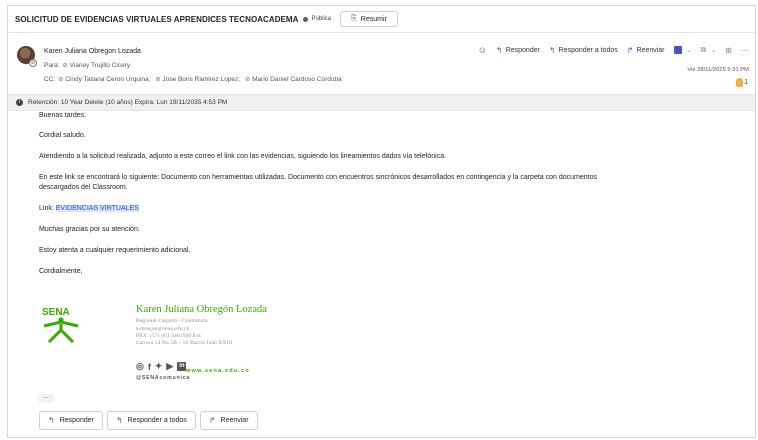 This screenshot has height=440, width=758. Describe the element at coordinates (89, 229) in the screenshot. I see `paragraph: Muchas gracias por su atención.` at that location.